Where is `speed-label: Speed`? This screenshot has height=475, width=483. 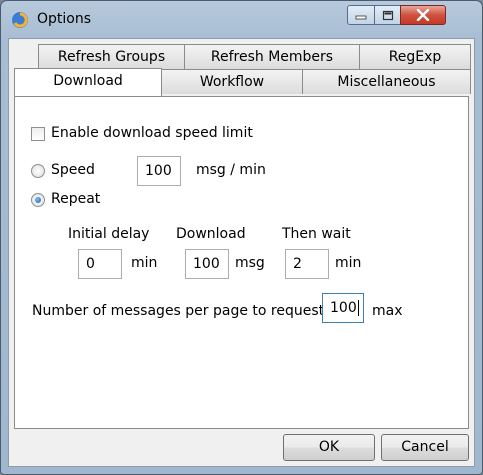 speed-label: Speed is located at coordinates (73, 170).